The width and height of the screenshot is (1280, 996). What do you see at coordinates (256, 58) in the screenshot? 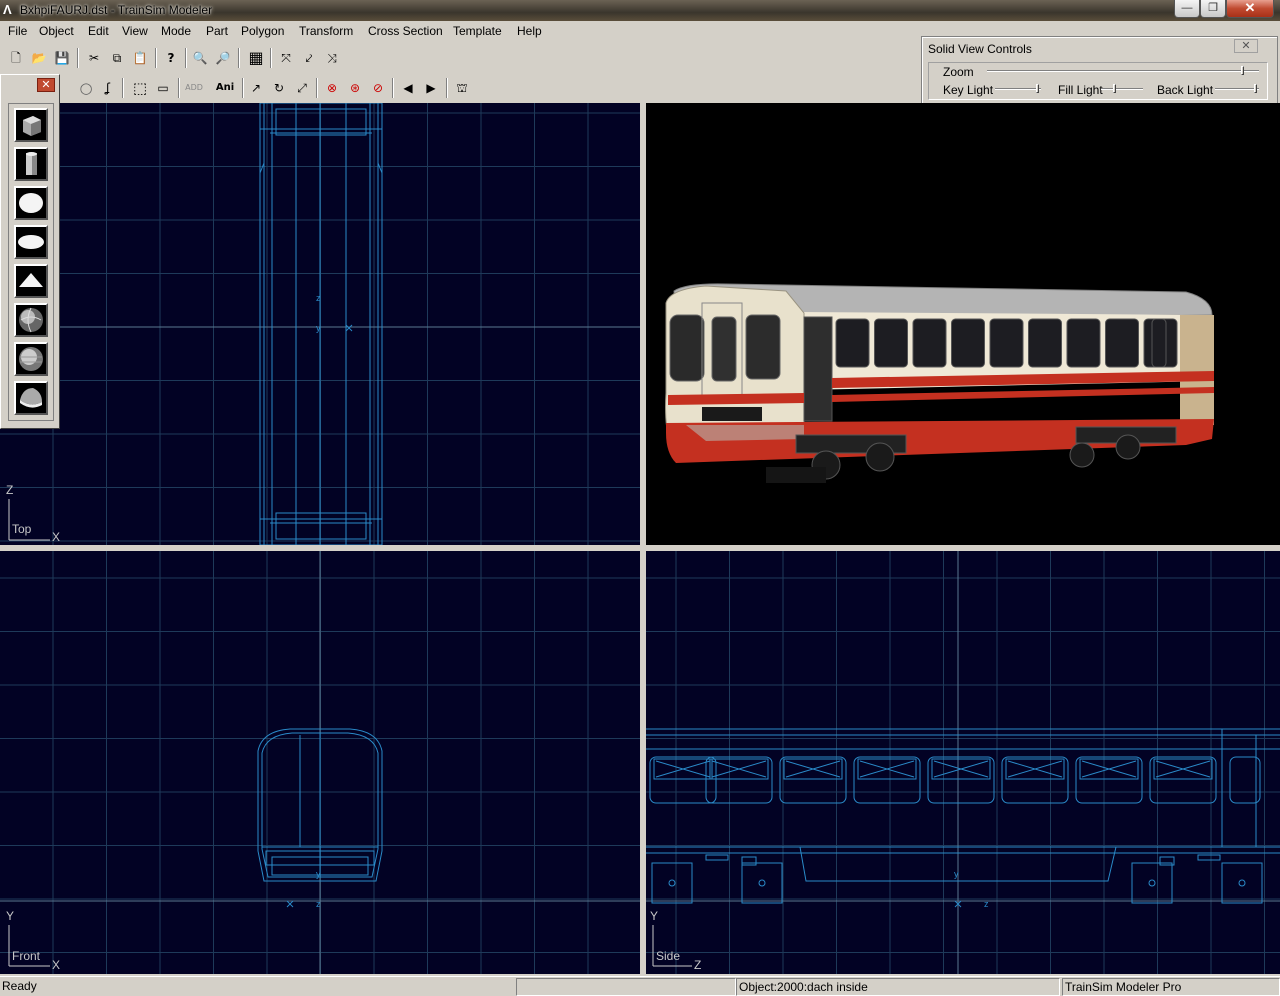
I see `grid-icon: ▦` at bounding box center [256, 58].